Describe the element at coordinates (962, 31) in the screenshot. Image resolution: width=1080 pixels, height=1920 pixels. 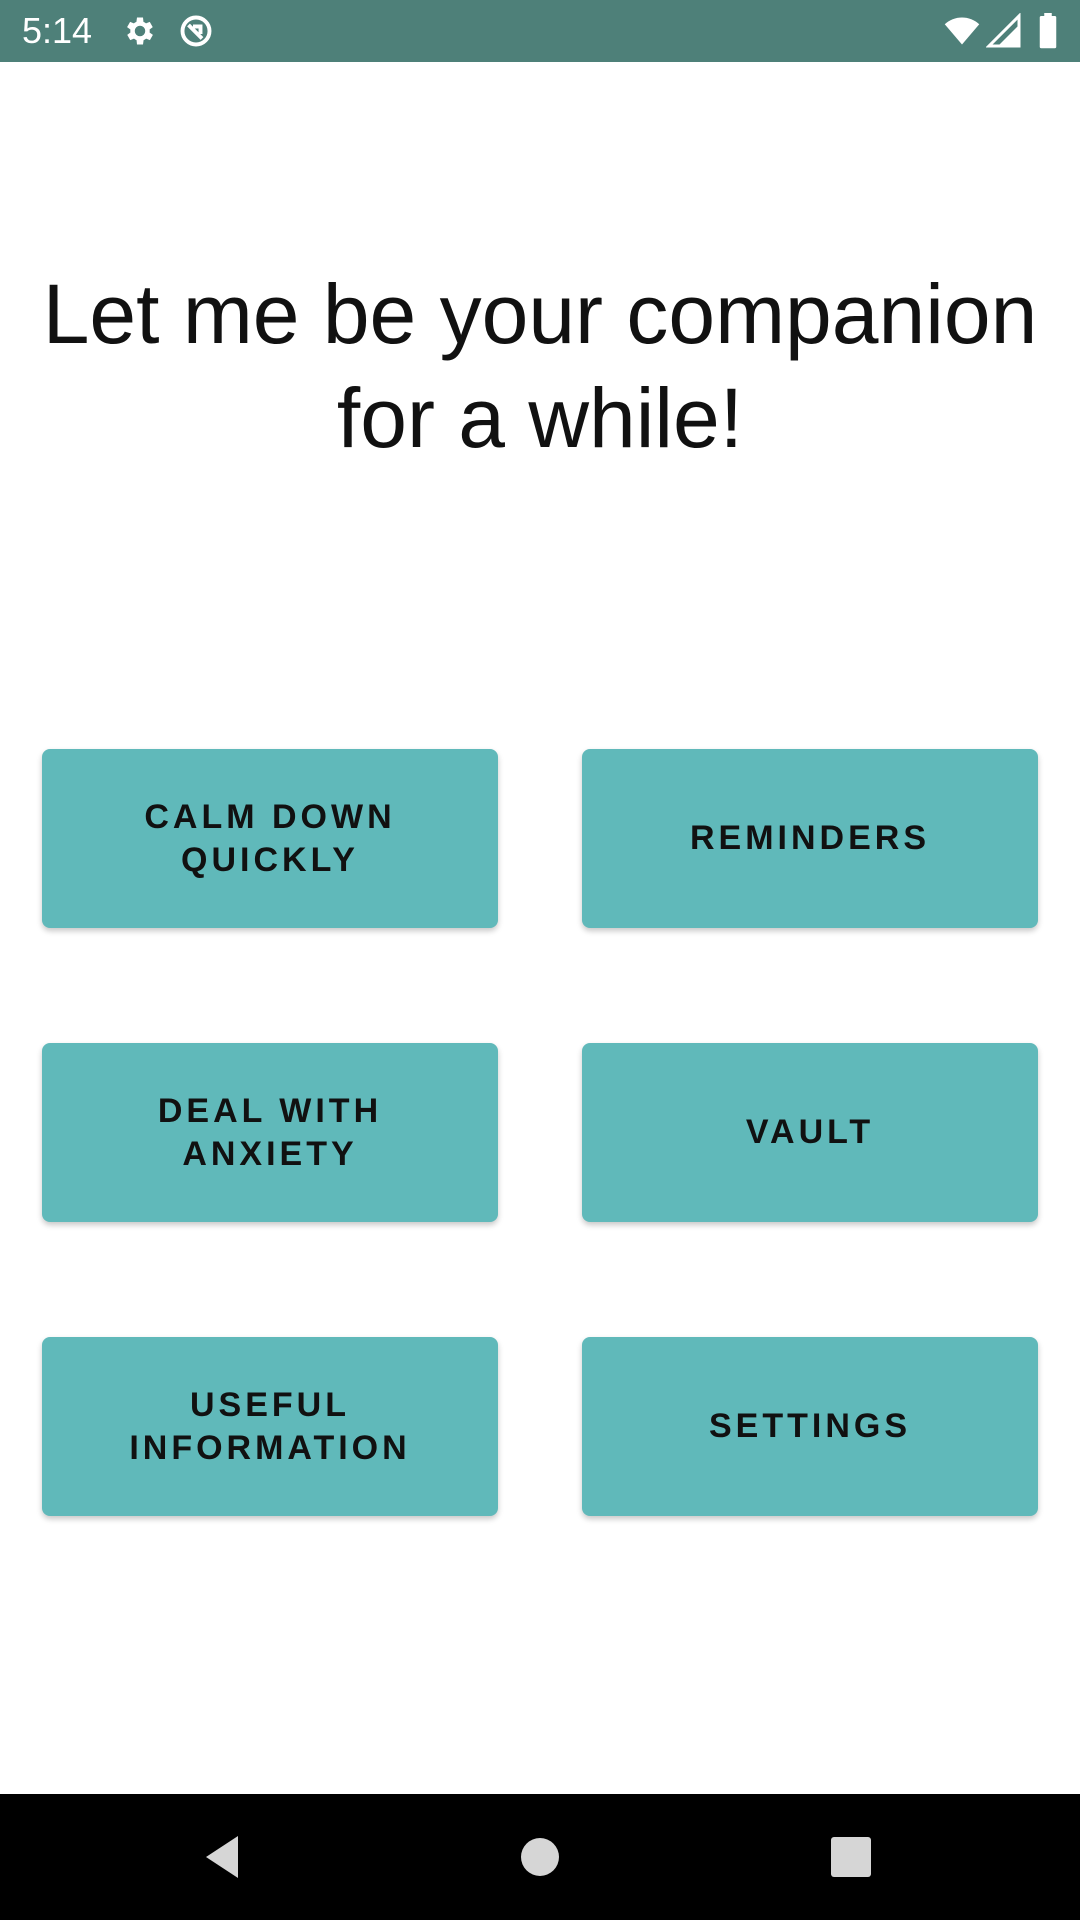
I see `wifi-icon` at that location.